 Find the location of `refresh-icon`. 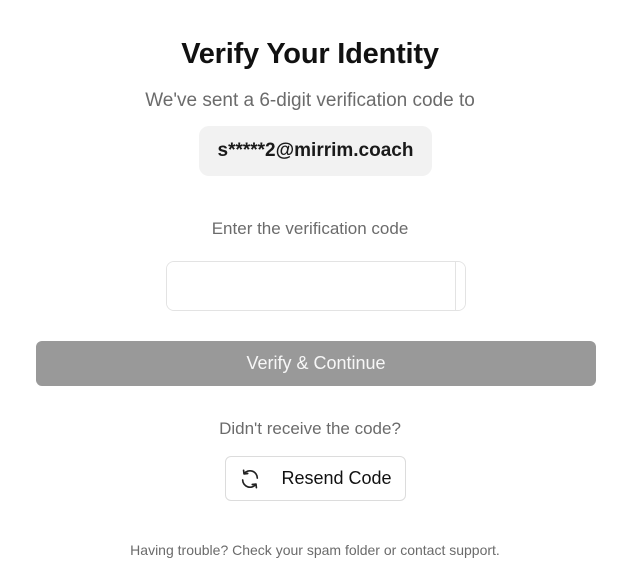

refresh-icon is located at coordinates (250, 479).